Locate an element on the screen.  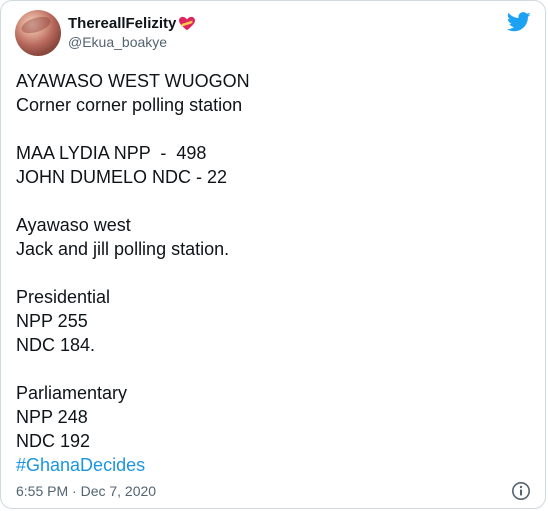
author-names: ThereallFelizity @Ekua_boakye is located at coordinates (132, 33).